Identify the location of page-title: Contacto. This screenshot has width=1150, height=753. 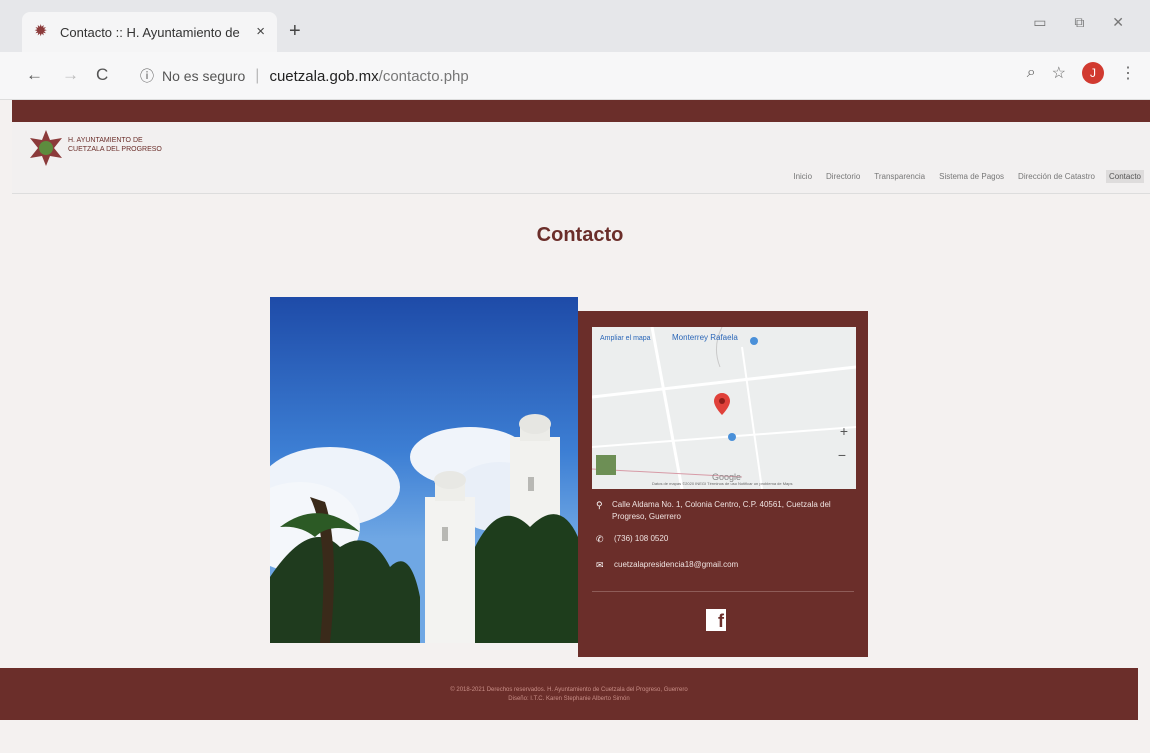
(580, 235).